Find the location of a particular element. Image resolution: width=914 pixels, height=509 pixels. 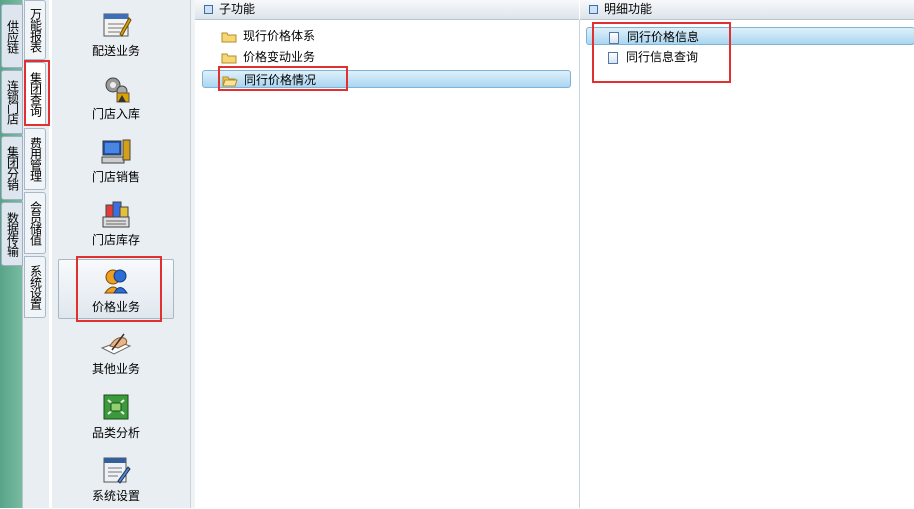

tab-expense-management: 费用管理 is located at coordinates (35, 159).